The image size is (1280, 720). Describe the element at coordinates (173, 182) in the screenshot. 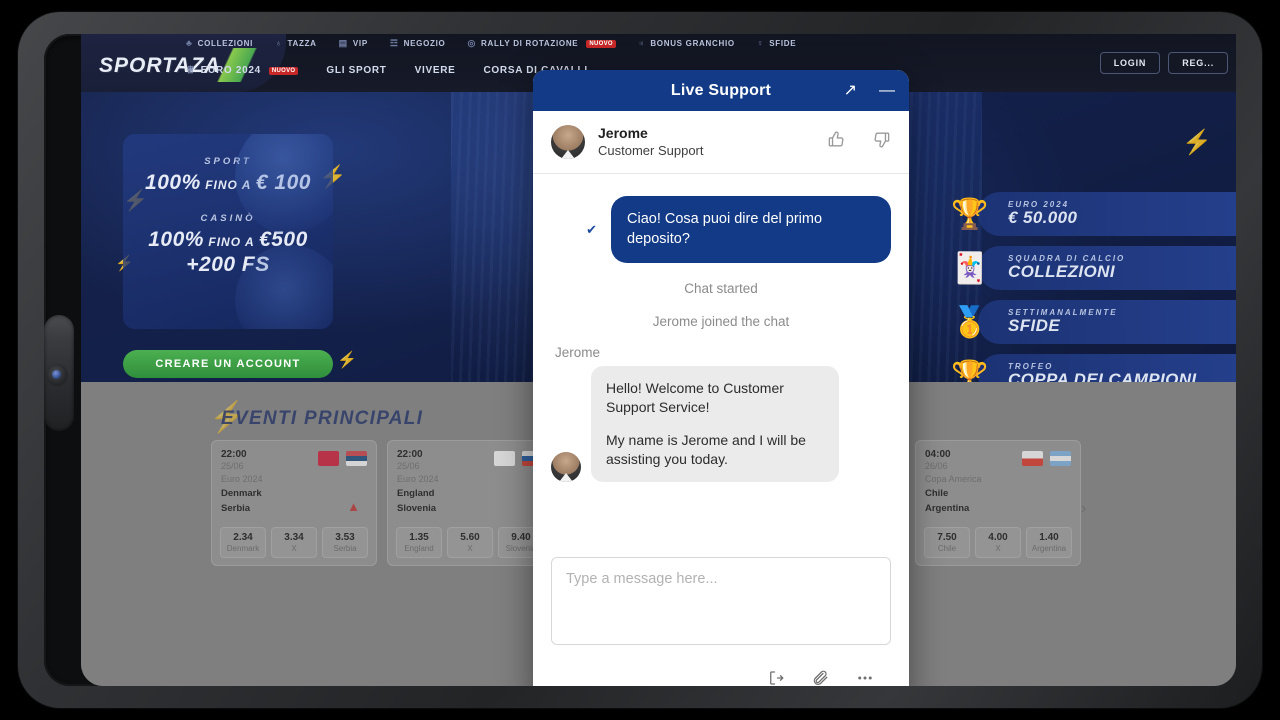

I see `sport-percent: 100%` at that location.